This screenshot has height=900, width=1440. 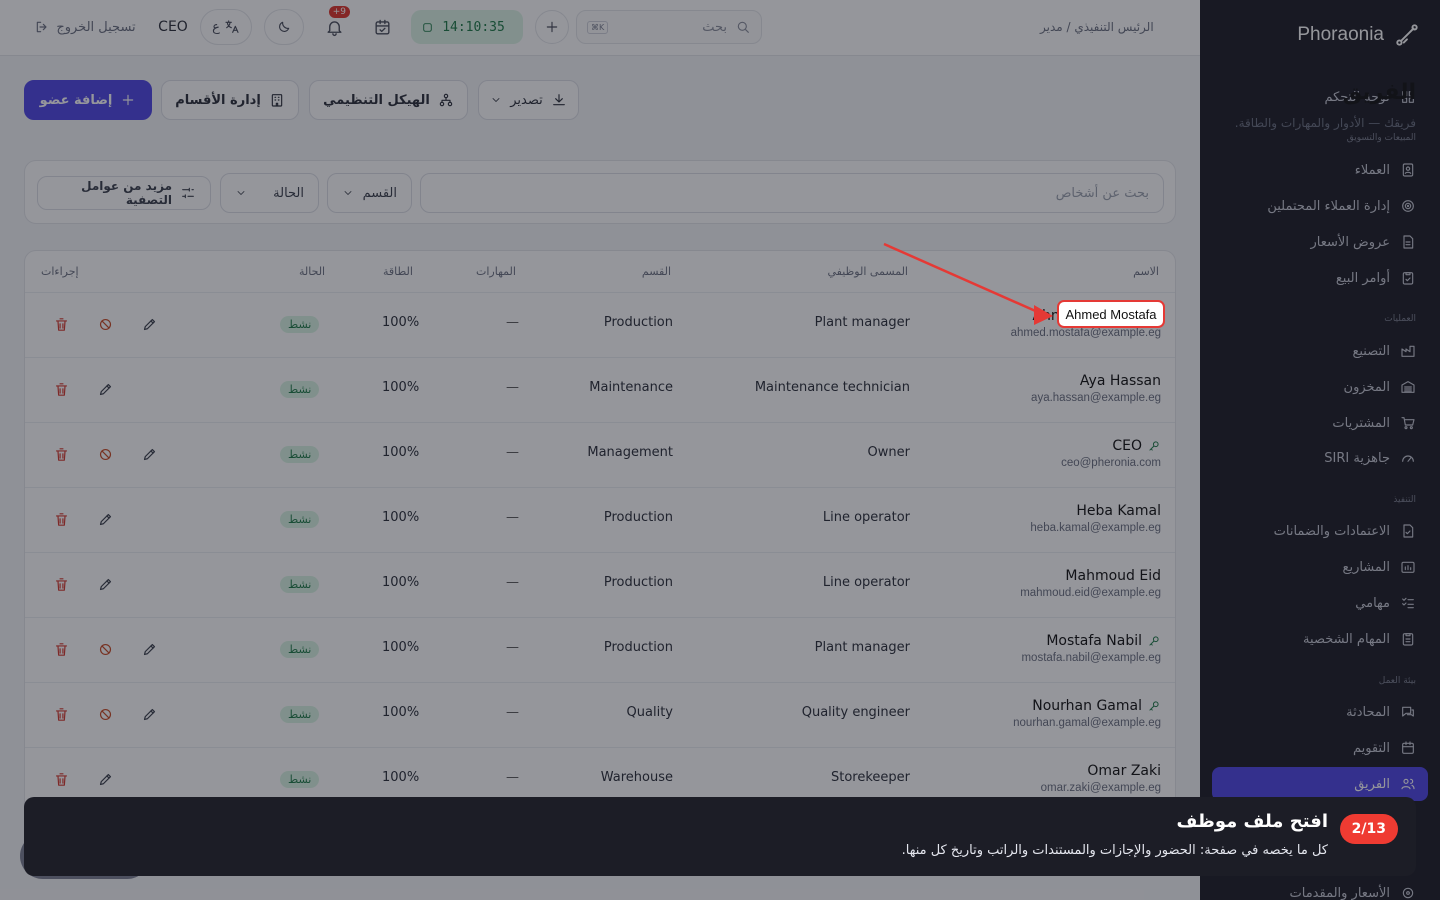 What do you see at coordinates (334, 25) in the screenshot?
I see `notifications-button: +9` at bounding box center [334, 25].